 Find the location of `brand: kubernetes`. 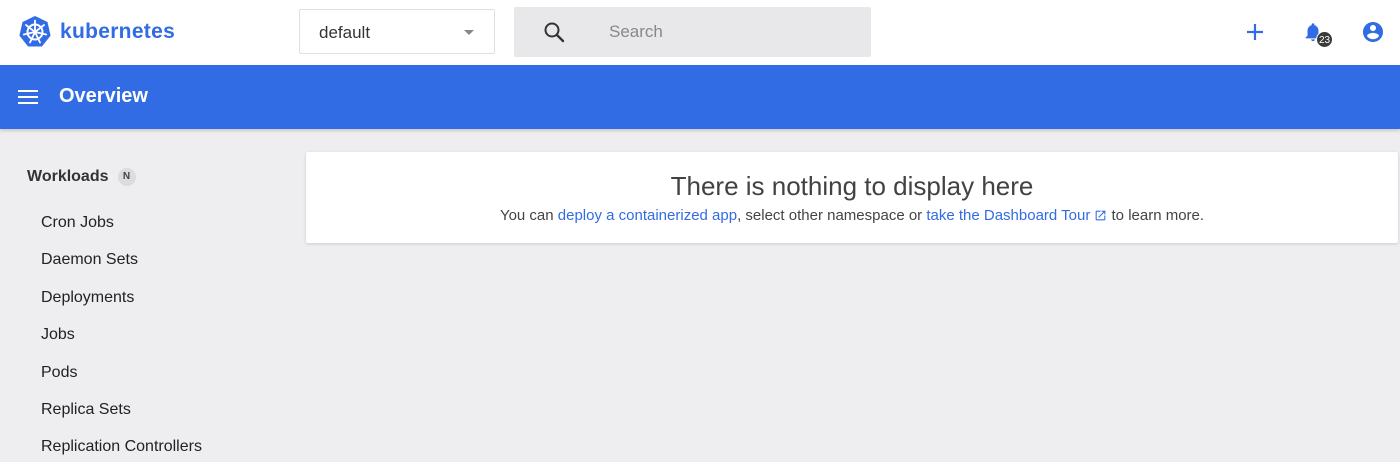

brand: kubernetes is located at coordinates (96, 32).